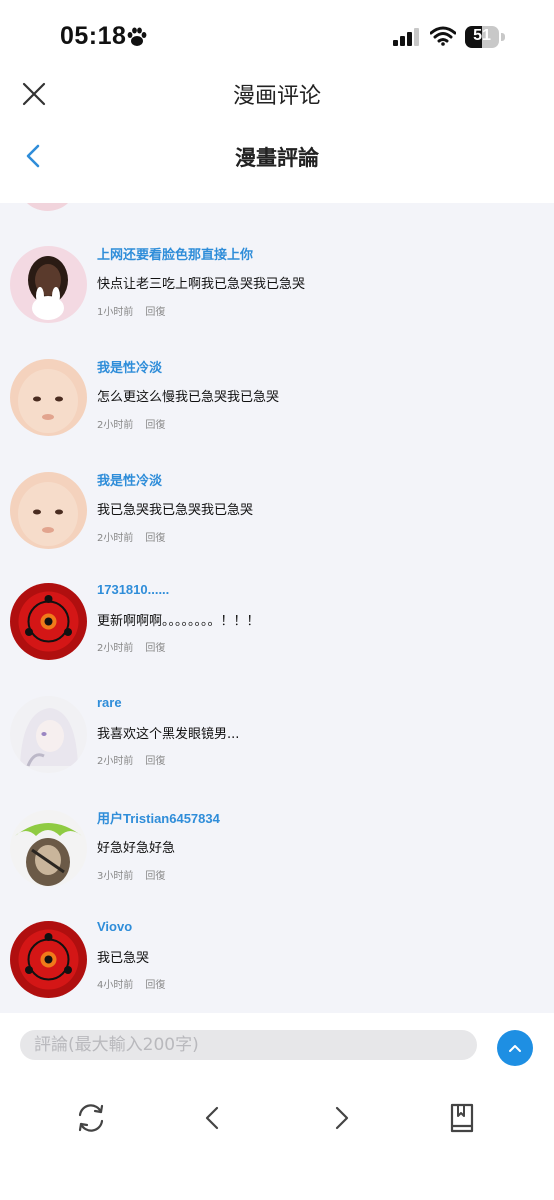  I want to click on comment-text: 快点让老三吃上啊我已急哭我已急哭, so click(201, 284).